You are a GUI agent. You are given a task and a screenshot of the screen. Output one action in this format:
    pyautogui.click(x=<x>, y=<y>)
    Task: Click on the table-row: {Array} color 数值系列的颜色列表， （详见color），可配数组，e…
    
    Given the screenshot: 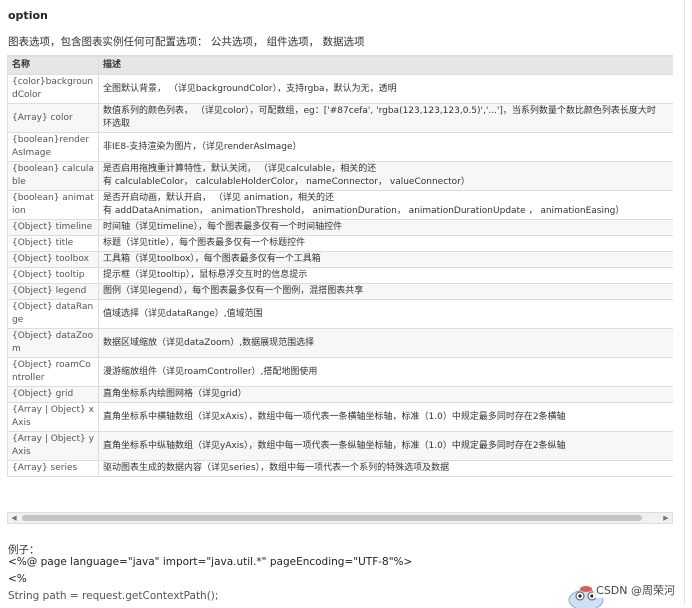 What is the action you would take?
    pyautogui.click(x=340, y=118)
    